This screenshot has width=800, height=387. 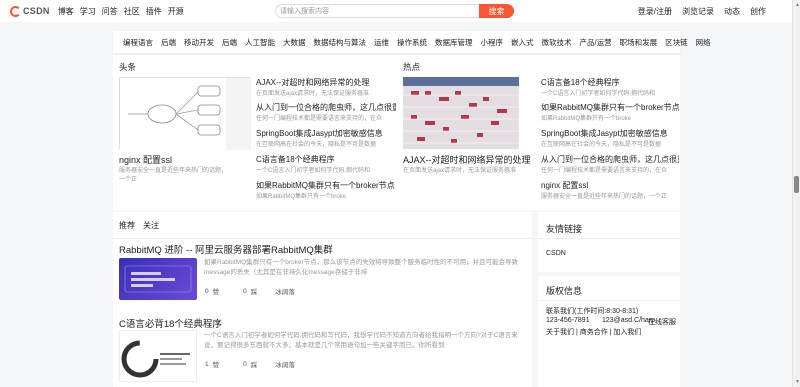 I want to click on category-item: 小程序, so click(x=492, y=42).